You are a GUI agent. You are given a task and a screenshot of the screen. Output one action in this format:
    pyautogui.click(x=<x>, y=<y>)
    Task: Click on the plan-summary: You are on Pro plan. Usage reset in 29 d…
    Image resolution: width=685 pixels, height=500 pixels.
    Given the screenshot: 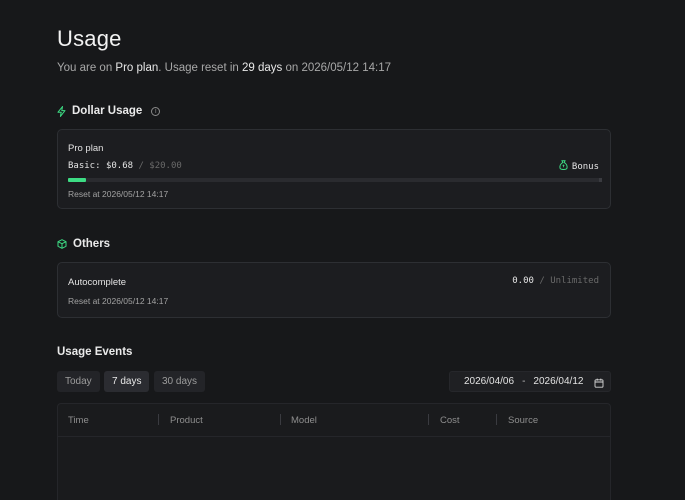 What is the action you would take?
    pyautogui.click(x=224, y=68)
    